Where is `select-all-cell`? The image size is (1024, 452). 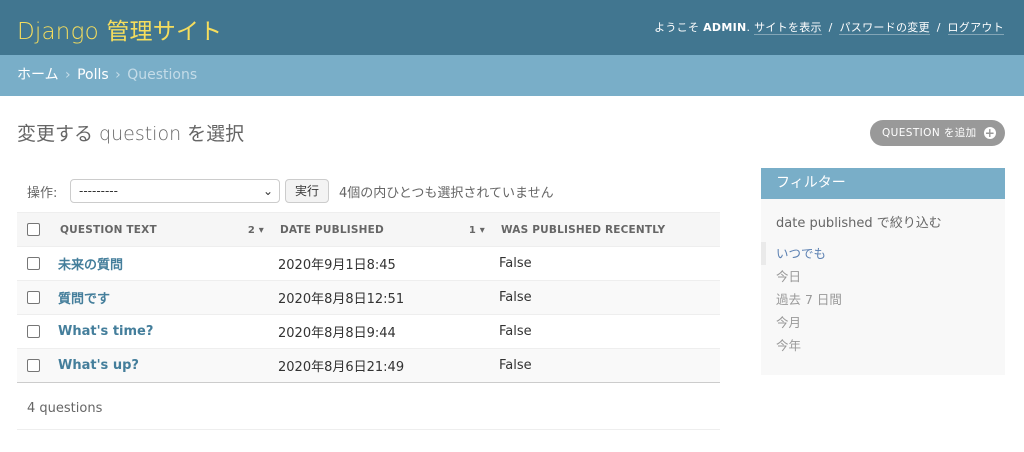 select-all-cell is located at coordinates (34, 229).